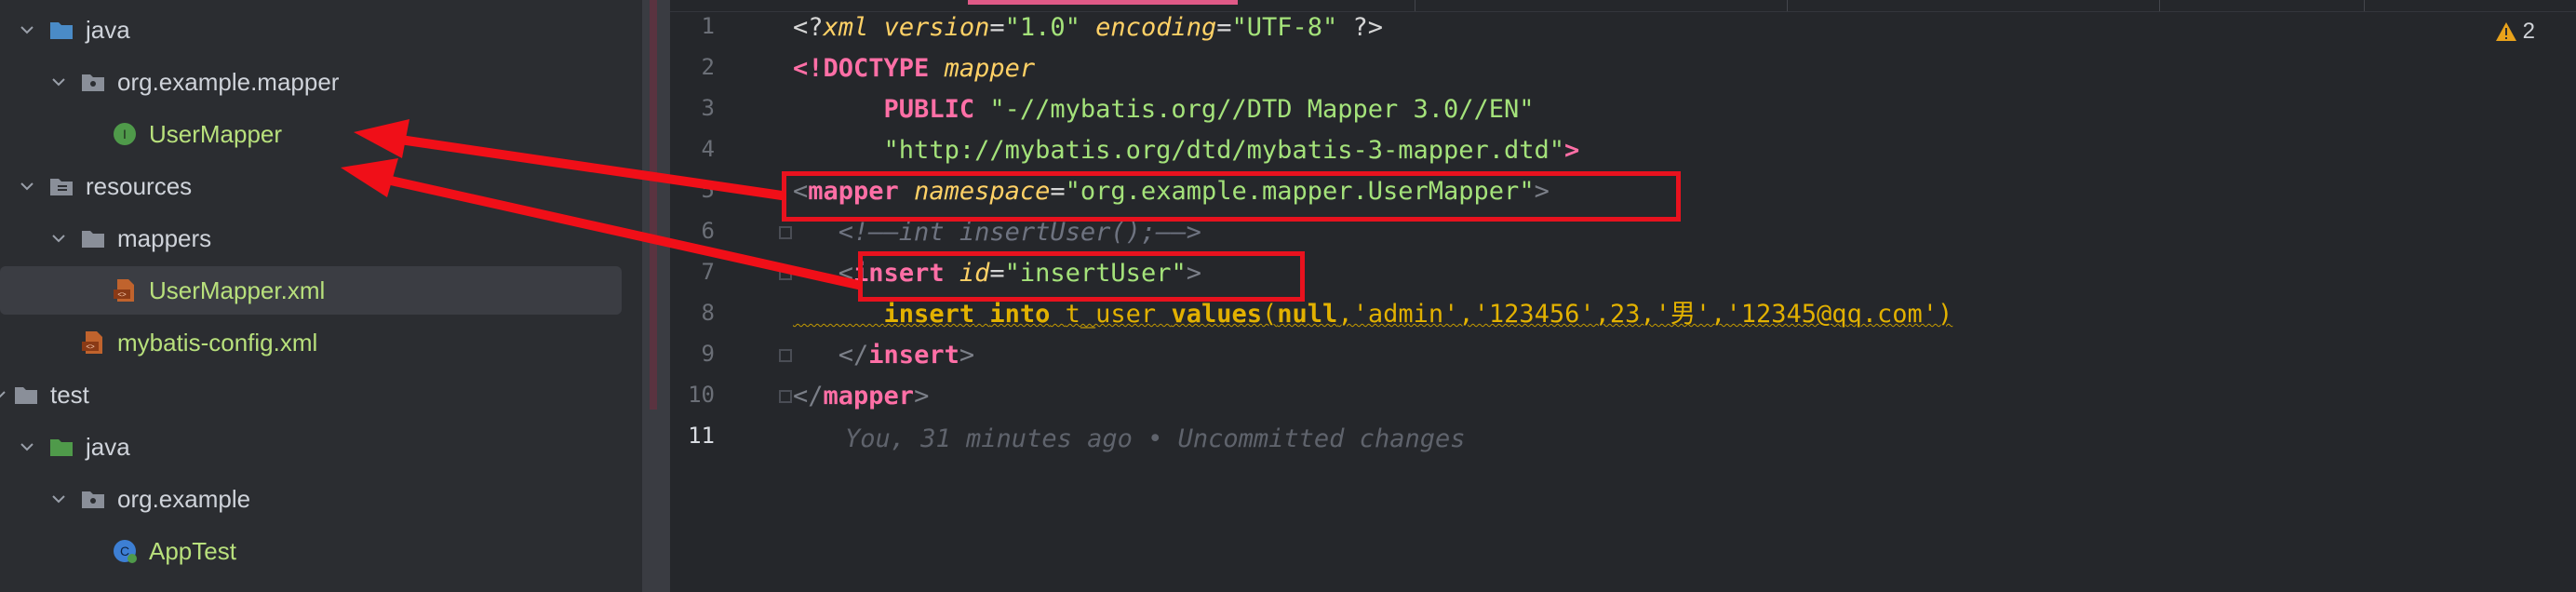 The image size is (2576, 592). I want to click on tree-item-mappers: mappers, so click(311, 238).